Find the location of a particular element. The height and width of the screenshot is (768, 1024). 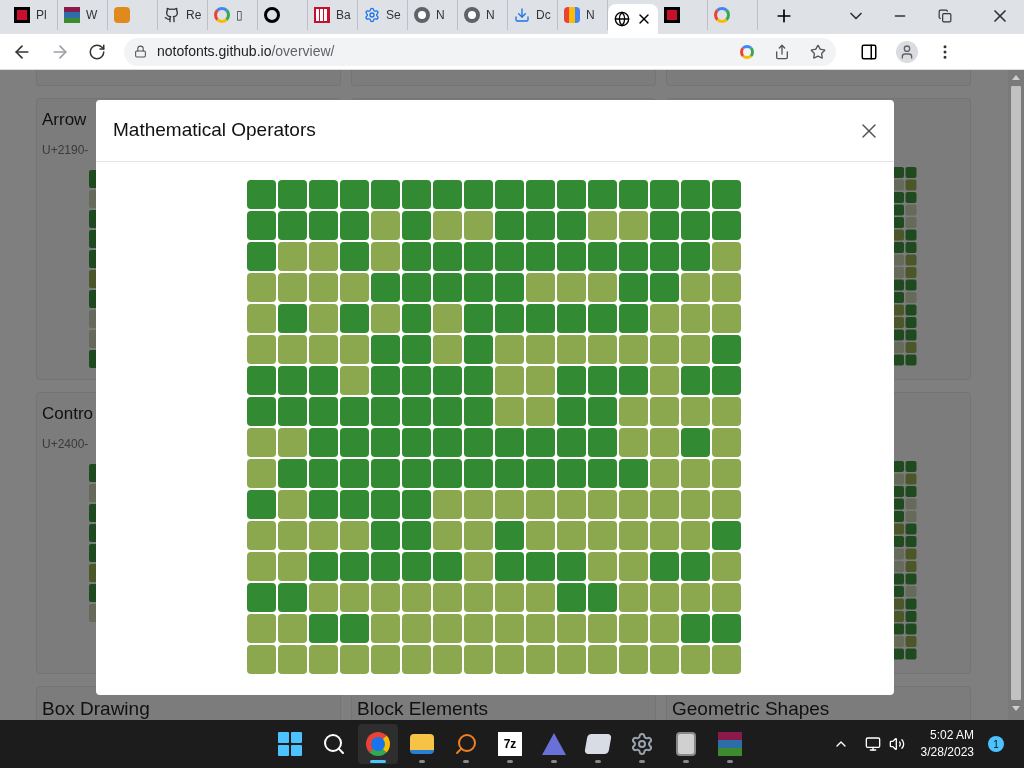

card-range: U+2400- is located at coordinates (65, 444).